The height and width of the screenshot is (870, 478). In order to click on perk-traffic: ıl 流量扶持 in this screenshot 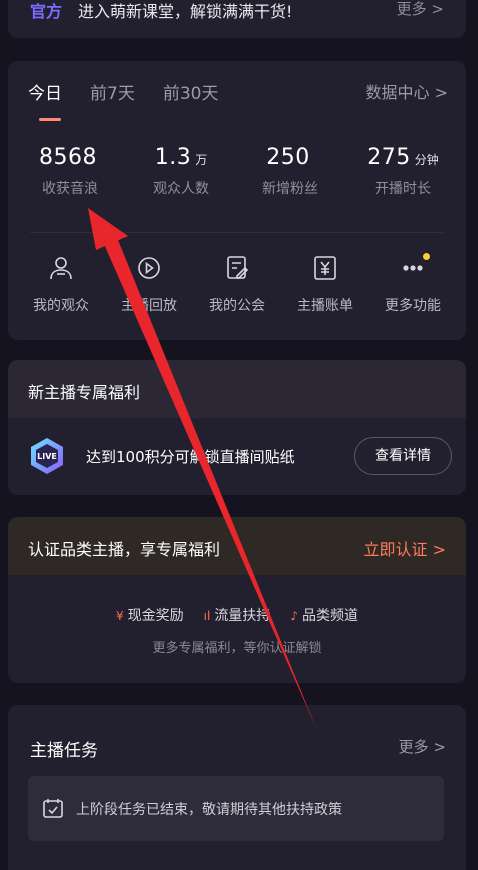, I will do `click(237, 616)`.